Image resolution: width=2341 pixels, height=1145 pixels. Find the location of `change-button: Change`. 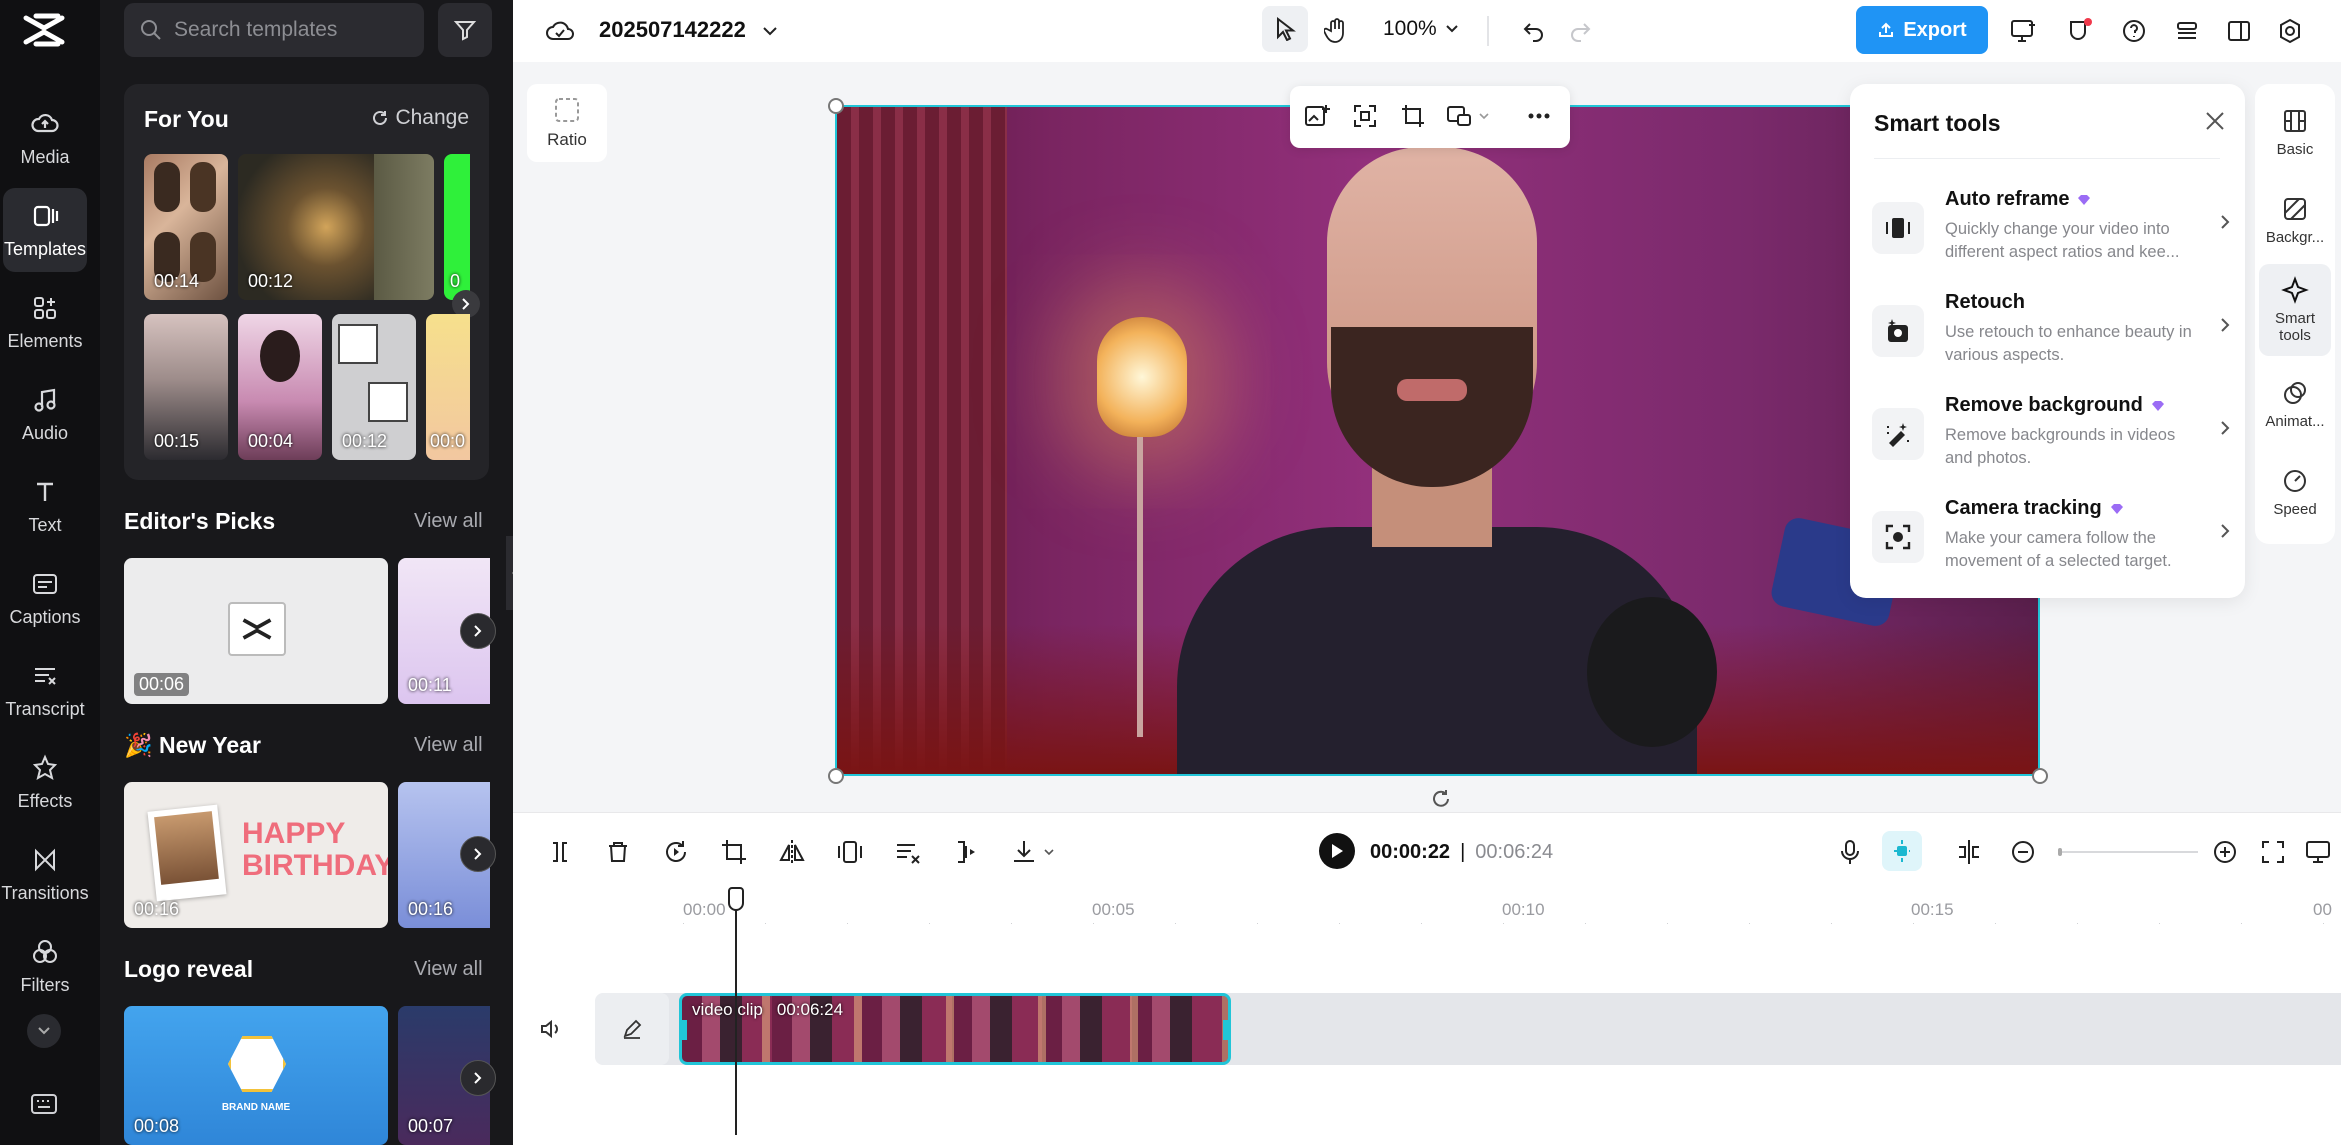

change-button: Change is located at coordinates (420, 118).